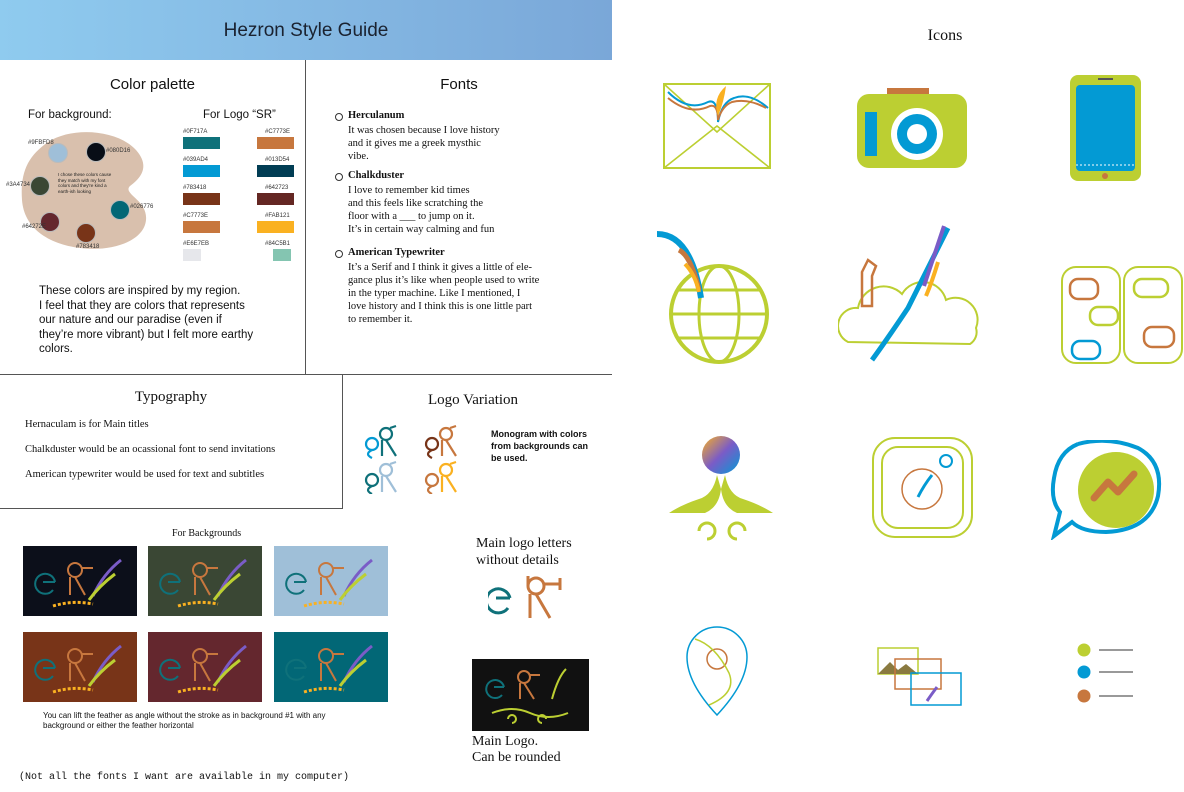 This screenshot has height=792, width=1184. Describe the element at coordinates (277, 216) in the screenshot. I see `logo-swatch-label: #FAB121` at that location.